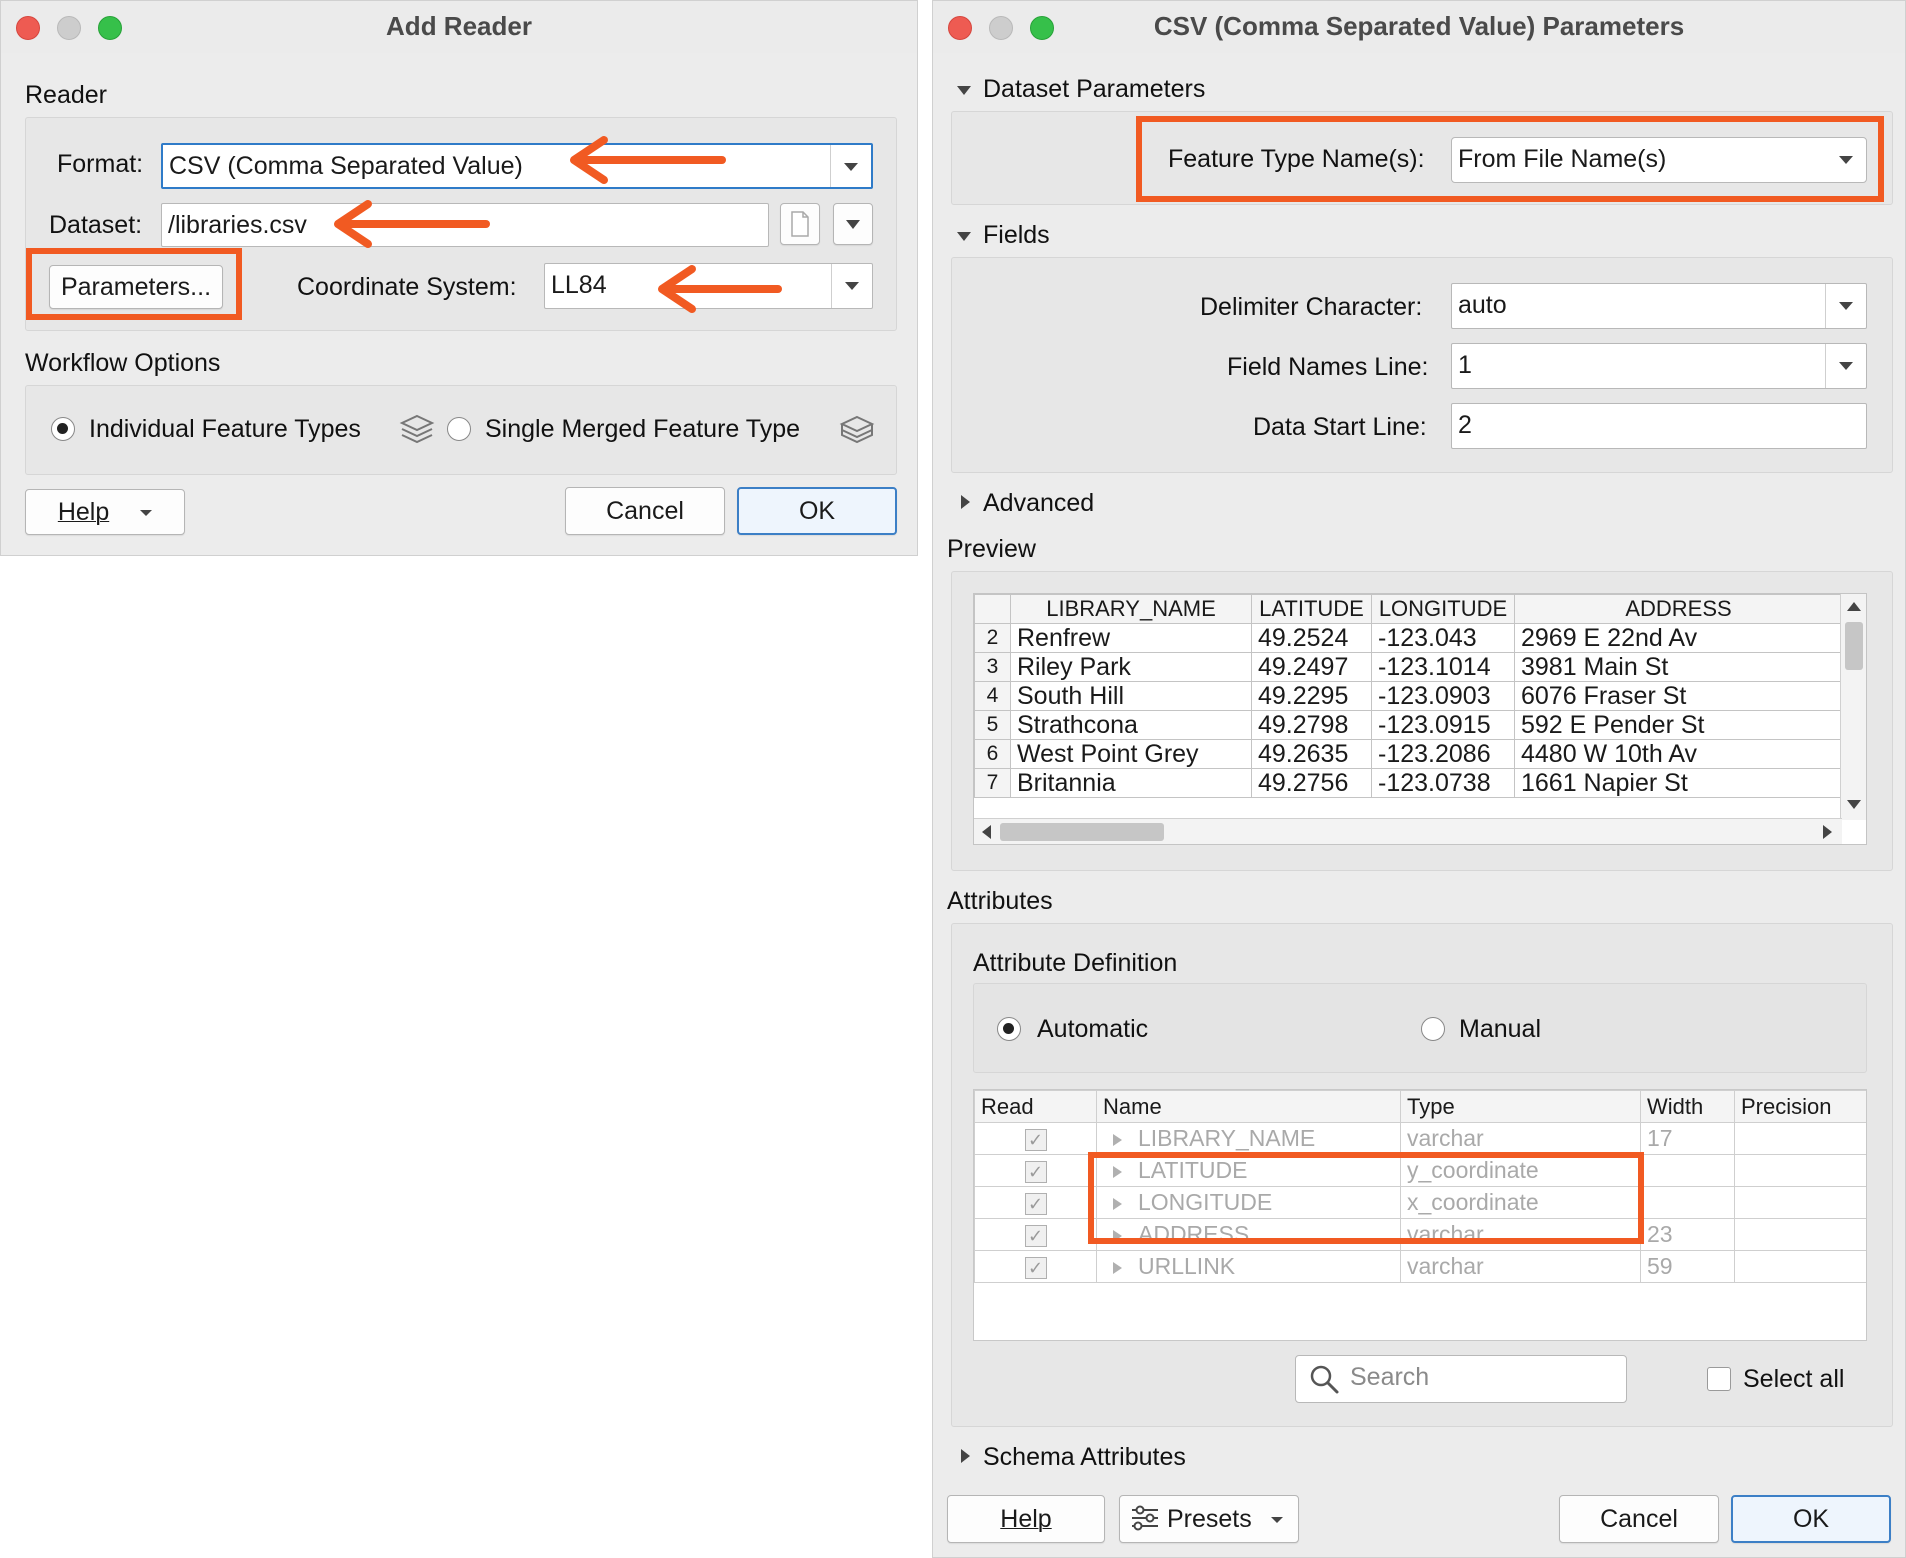 The width and height of the screenshot is (1906, 1558). Describe the element at coordinates (63, 429) in the screenshot. I see `individual-feature-types-radio` at that location.